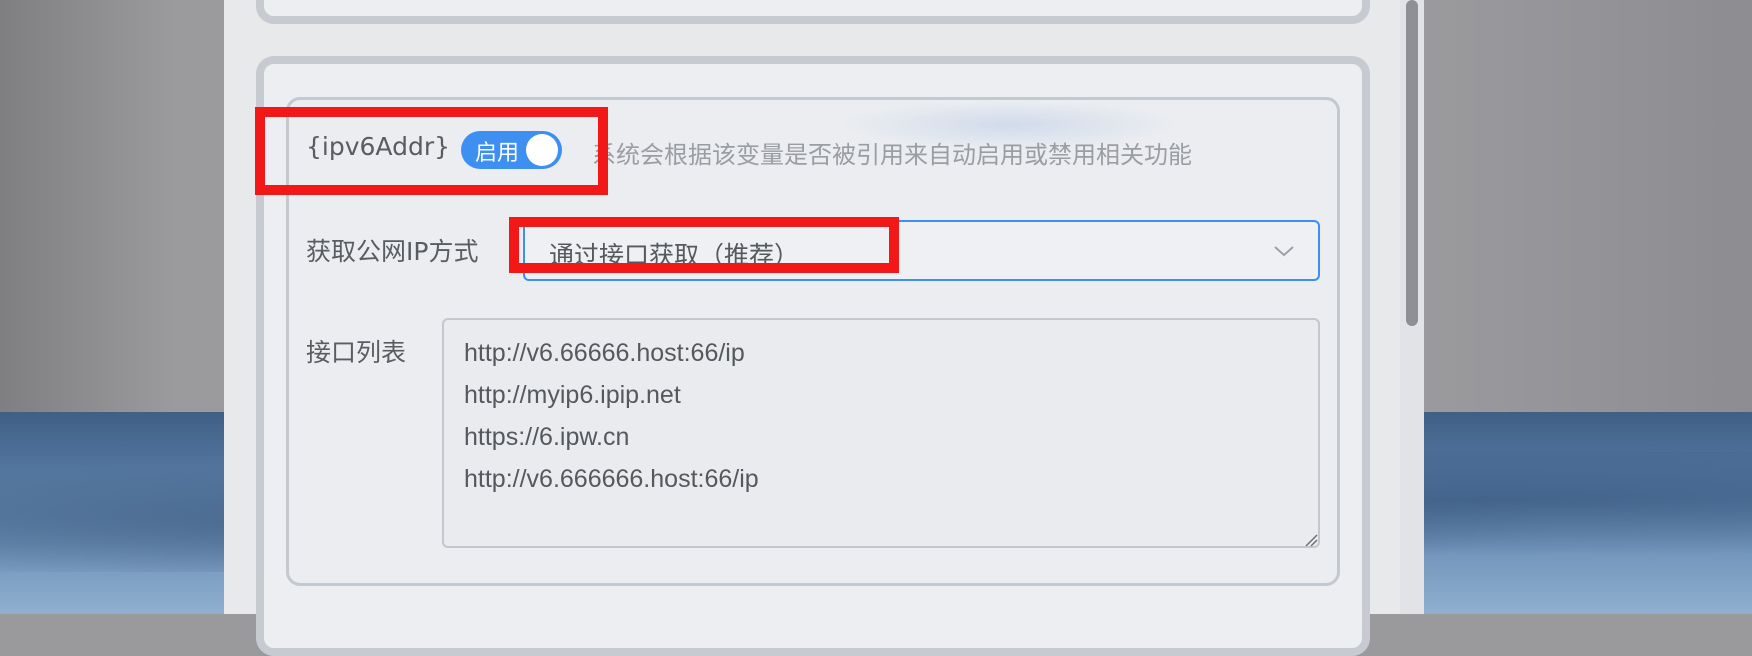 Image resolution: width=1752 pixels, height=656 pixels. Describe the element at coordinates (392, 251) in the screenshot. I see `fetch-method-label: 获取公网IP方式` at that location.